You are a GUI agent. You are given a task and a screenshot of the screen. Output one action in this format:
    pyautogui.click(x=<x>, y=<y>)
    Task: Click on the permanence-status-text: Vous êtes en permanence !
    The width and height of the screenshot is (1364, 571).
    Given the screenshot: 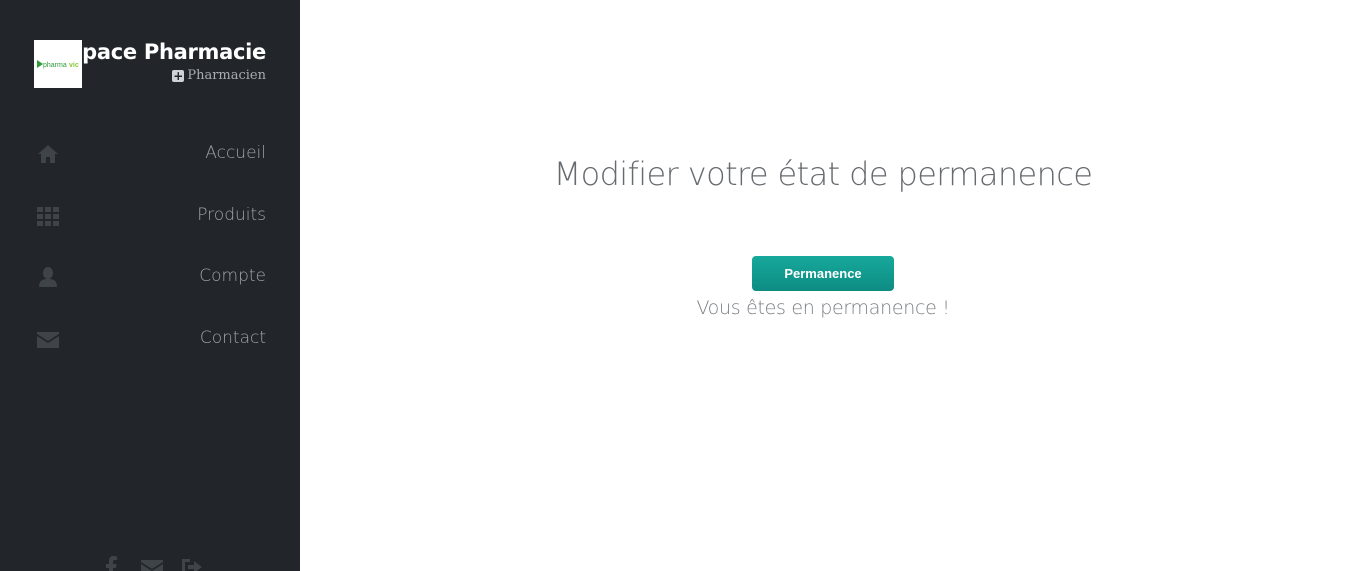 What is the action you would take?
    pyautogui.click(x=823, y=308)
    